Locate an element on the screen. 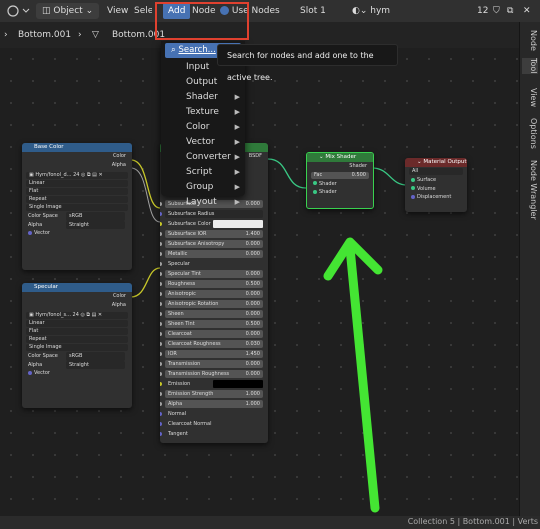  link-basecolor is located at coordinates (145, 184).